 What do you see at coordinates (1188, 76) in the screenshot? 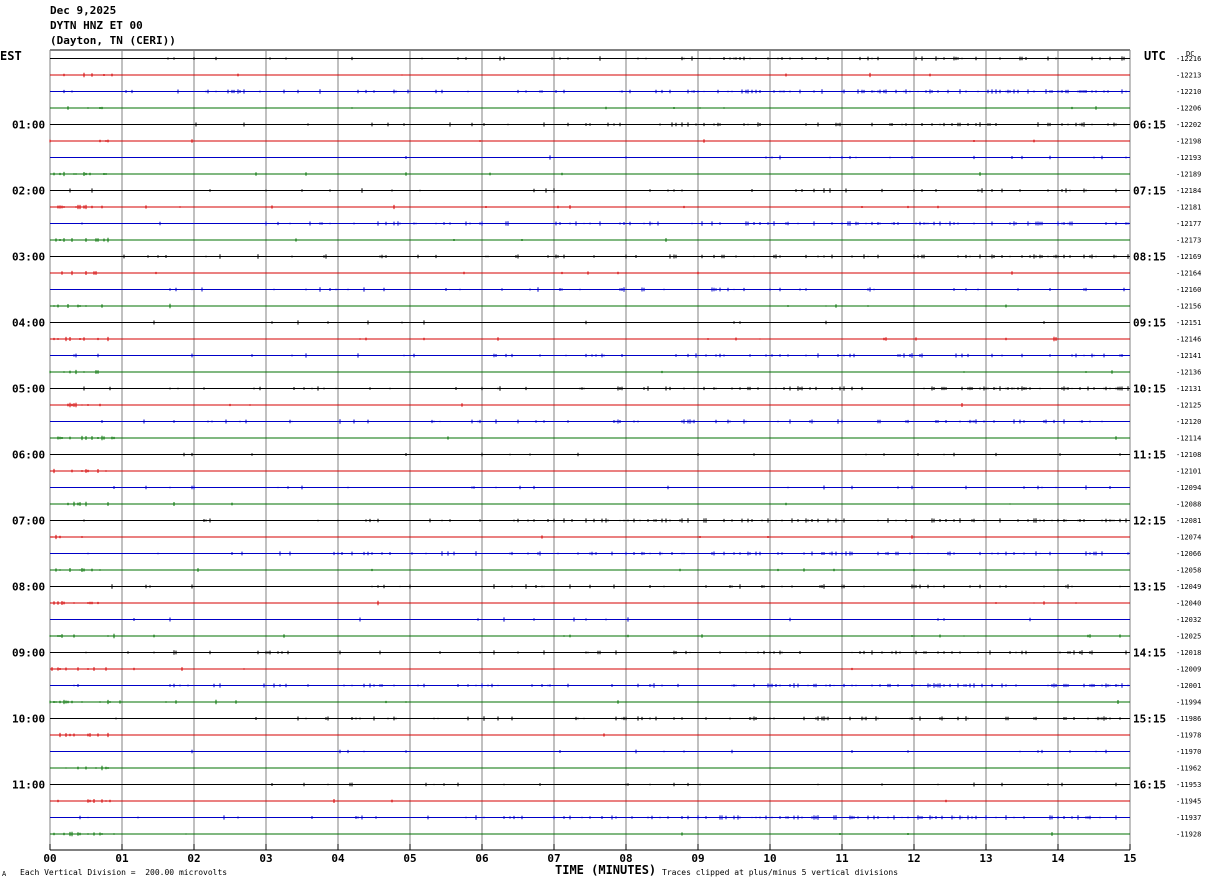
I see `dc-offset-label: -12213` at bounding box center [1188, 76].